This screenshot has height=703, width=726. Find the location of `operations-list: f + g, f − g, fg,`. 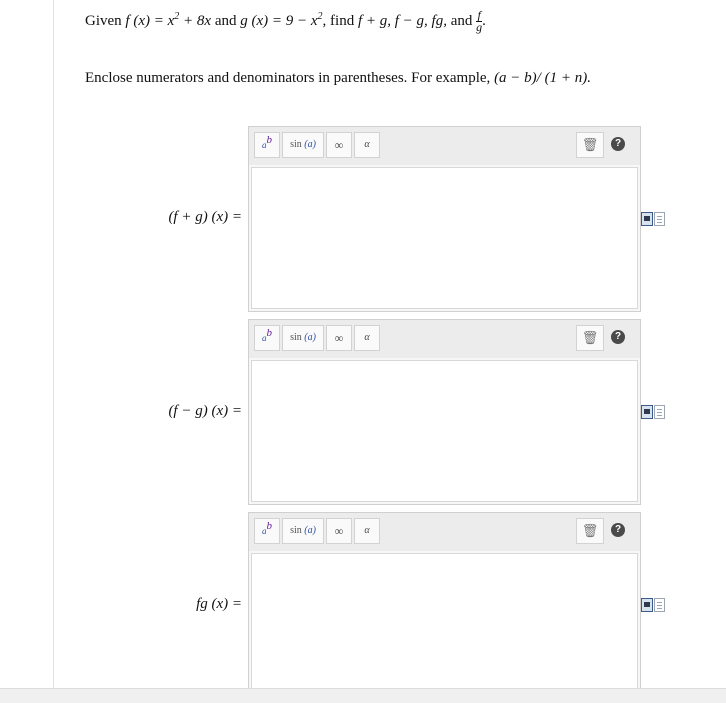

operations-list: f + g, f − g, fg, is located at coordinates (402, 20).